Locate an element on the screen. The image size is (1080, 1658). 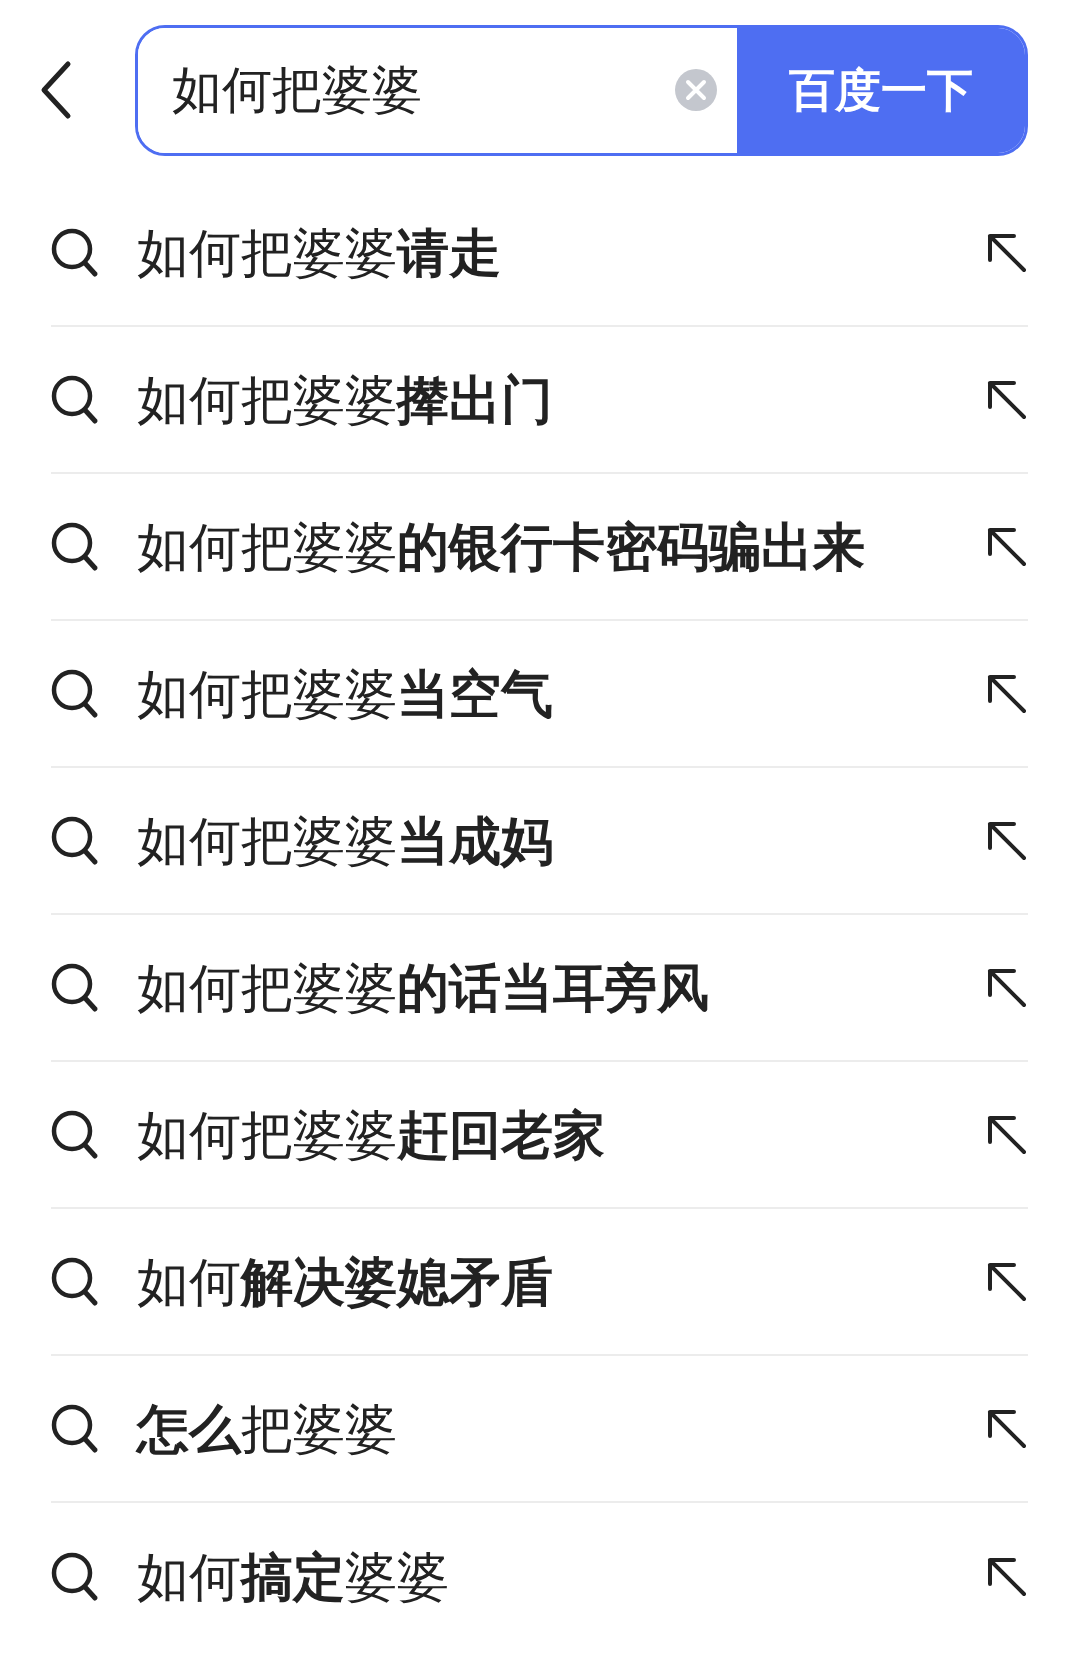
suggestion-item: 如何把婆婆的话当耳旁风 is located at coordinates (539, 988).